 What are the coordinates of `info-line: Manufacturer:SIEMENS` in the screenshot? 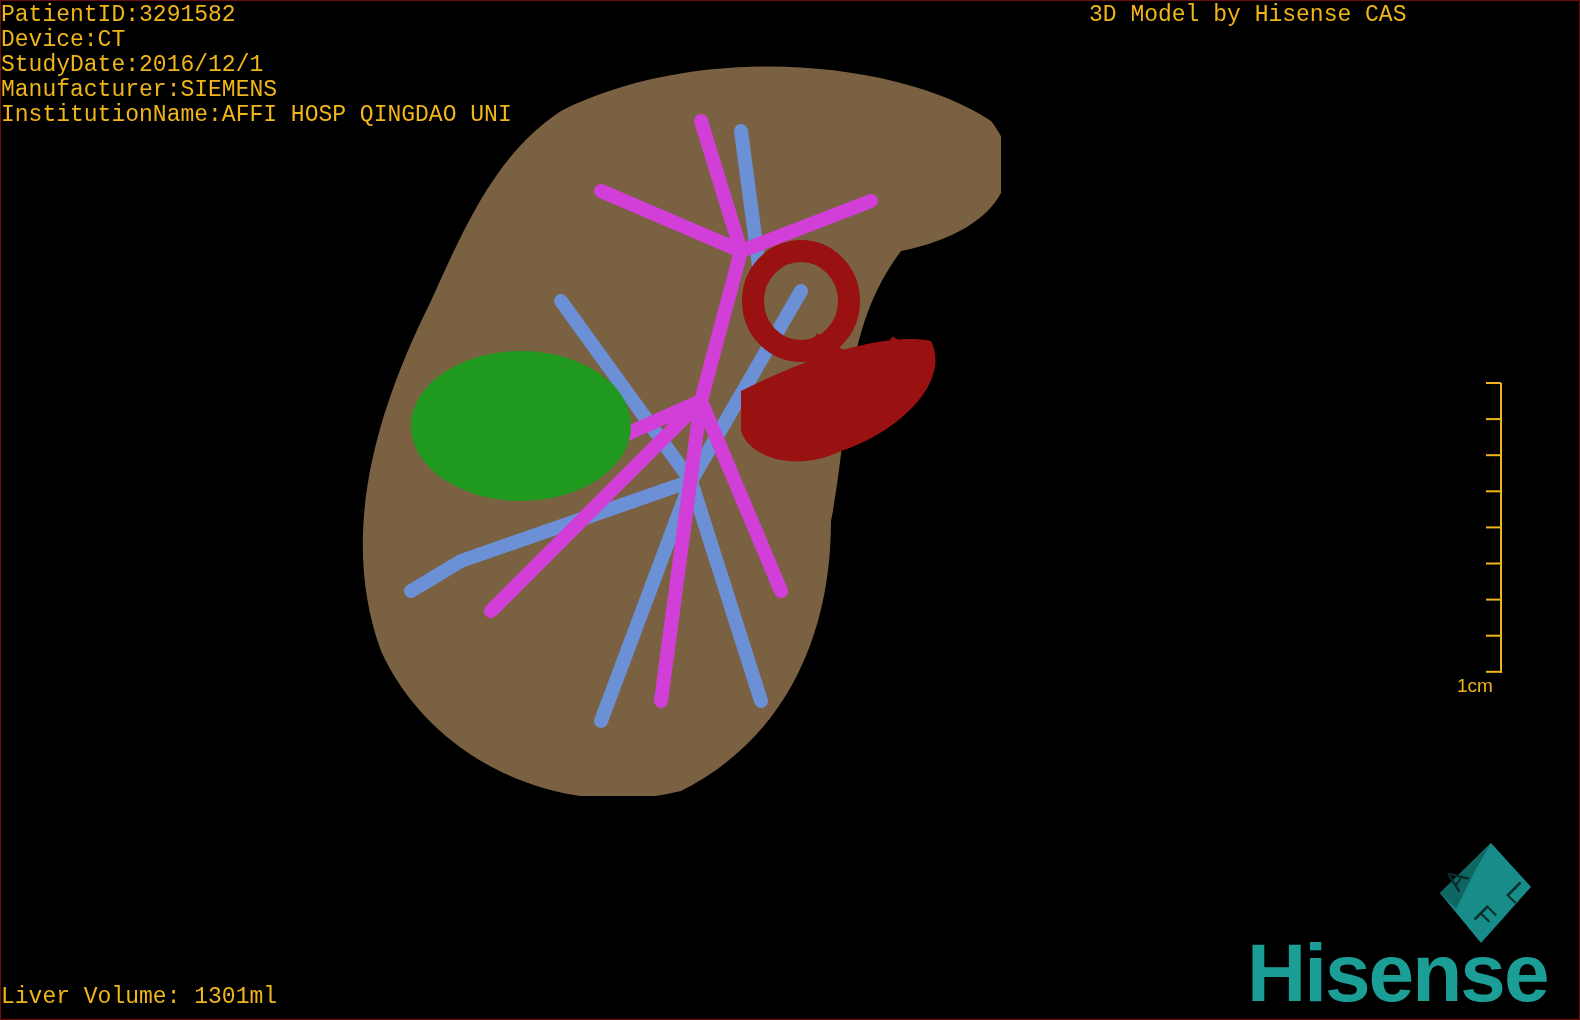 It's located at (140, 90).